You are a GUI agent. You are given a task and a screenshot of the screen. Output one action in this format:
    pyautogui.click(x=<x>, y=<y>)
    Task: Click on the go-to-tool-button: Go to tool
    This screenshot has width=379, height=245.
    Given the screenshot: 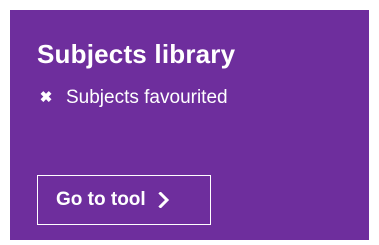 What is the action you would take?
    pyautogui.click(x=124, y=200)
    